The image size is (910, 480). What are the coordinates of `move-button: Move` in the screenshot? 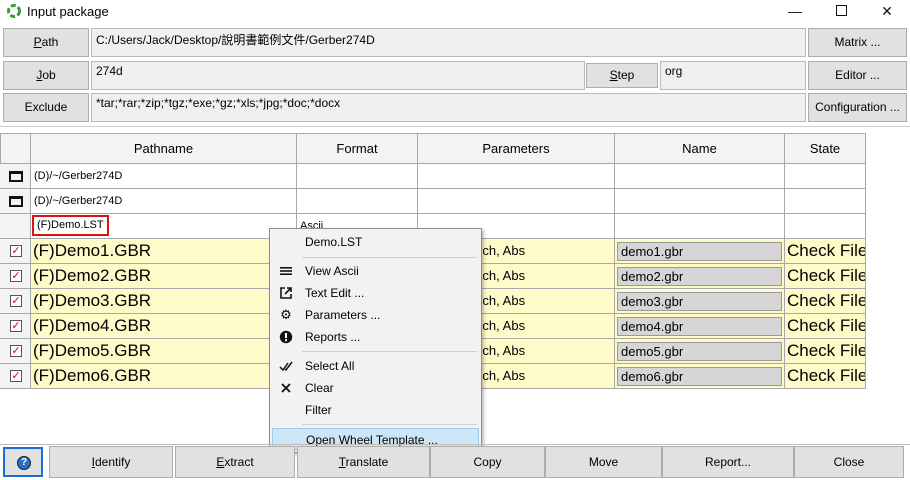 It's located at (603, 462).